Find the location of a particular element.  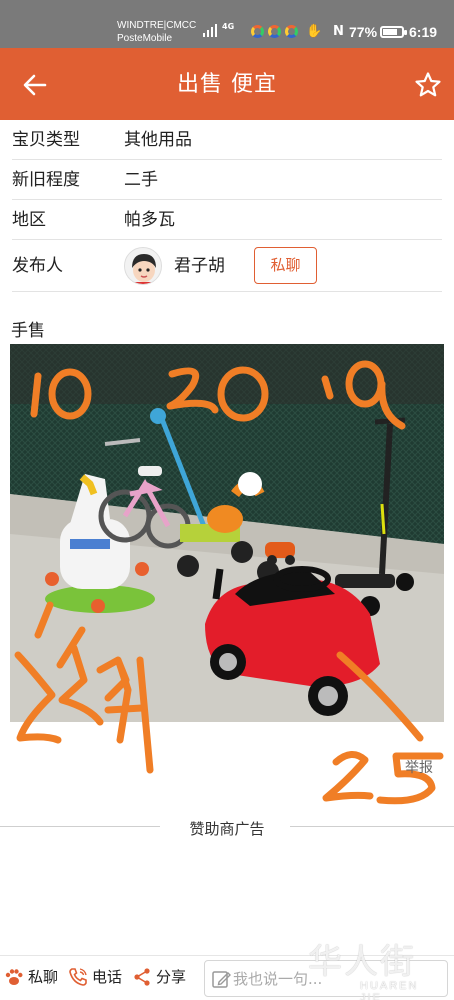

hand-icon: ✋ is located at coordinates (314, 31).